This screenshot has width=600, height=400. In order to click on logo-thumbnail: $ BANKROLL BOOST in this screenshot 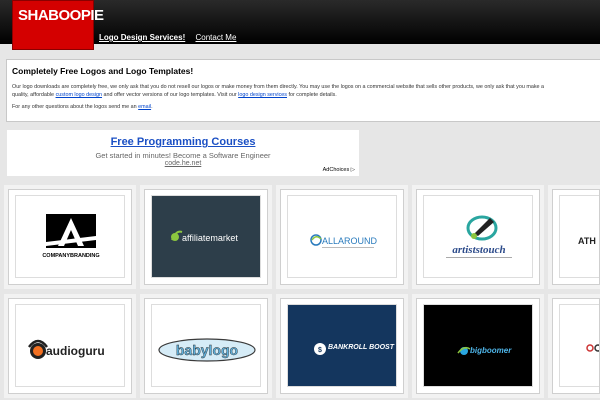, I will do `click(342, 345)`.